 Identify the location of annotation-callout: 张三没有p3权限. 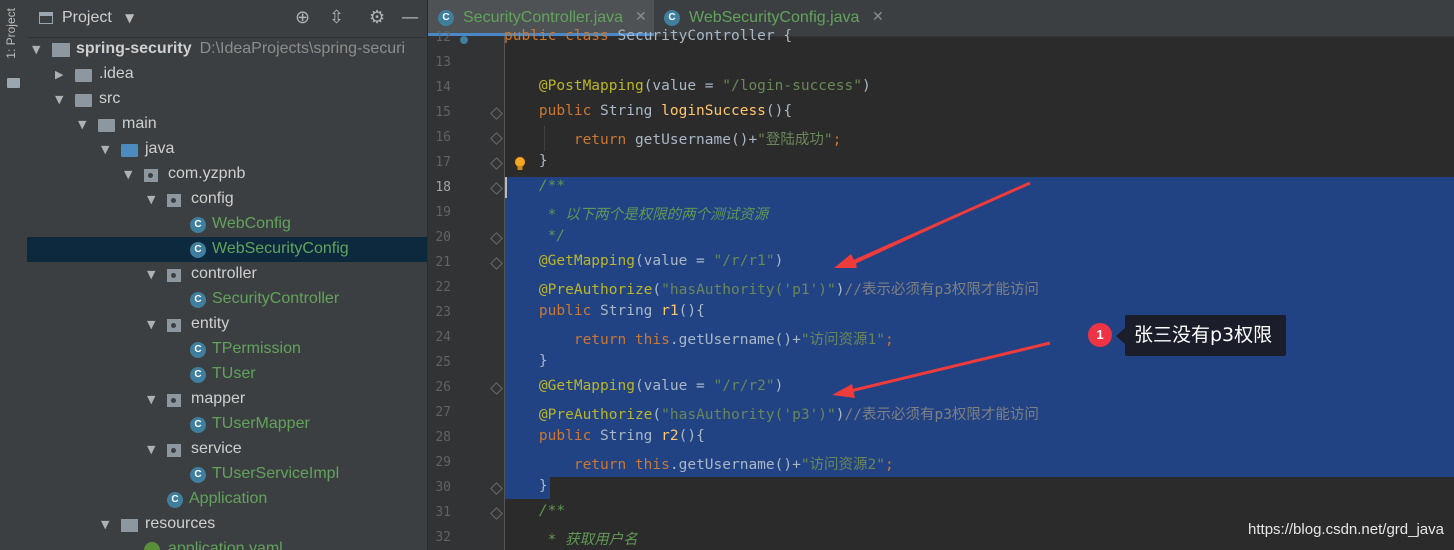
(1201, 335).